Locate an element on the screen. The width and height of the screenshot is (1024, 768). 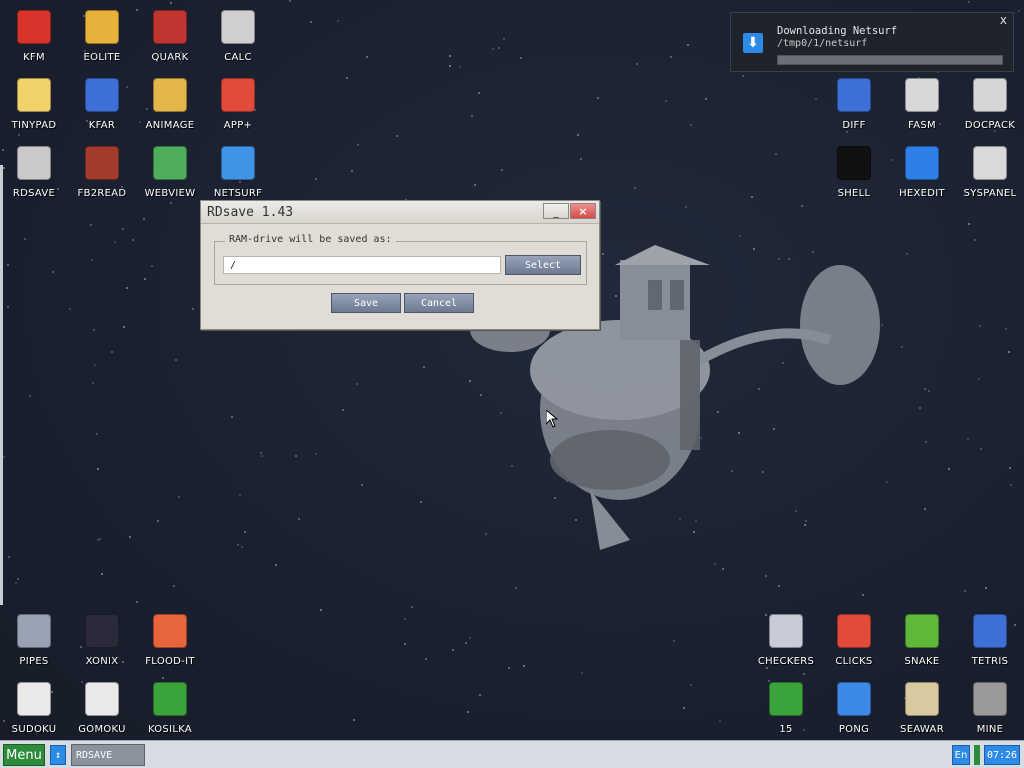
desktop-icon-fasm: FASM is located at coordinates (922, 102).